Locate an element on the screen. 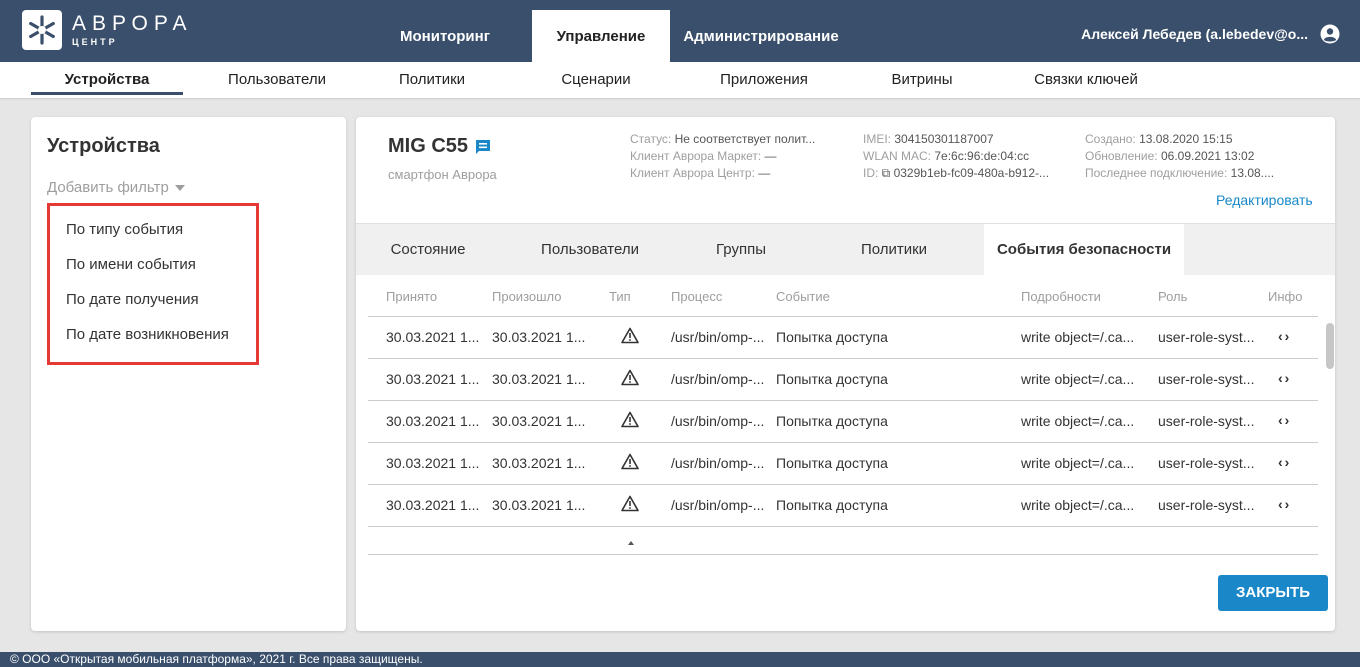  market-client-value: — is located at coordinates (770, 156).